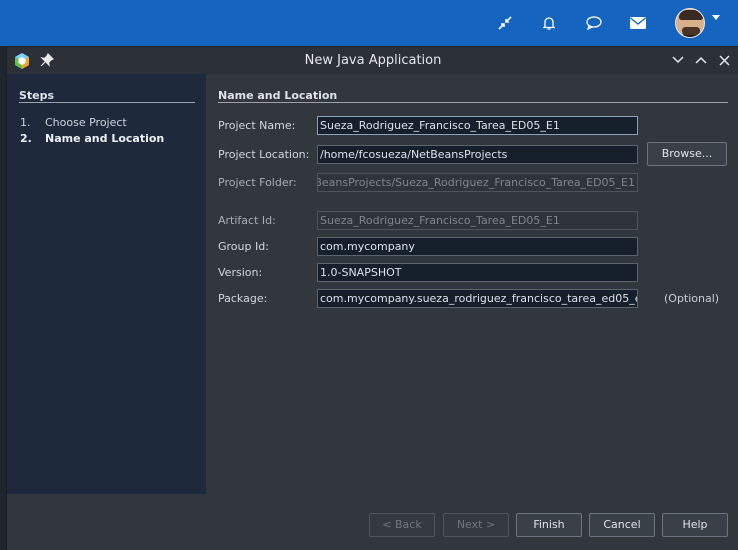 This screenshot has width=738, height=550. What do you see at coordinates (243, 246) in the screenshot?
I see `group-id-label: Group Id:` at bounding box center [243, 246].